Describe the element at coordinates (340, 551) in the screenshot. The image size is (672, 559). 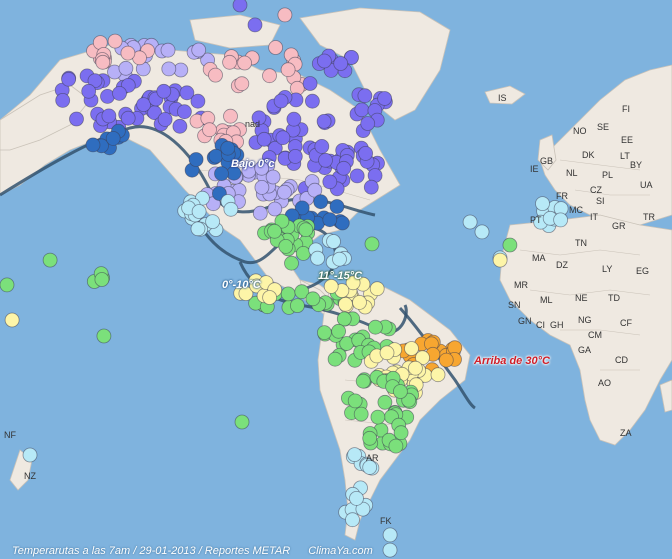
I see `footer-brand: ClimaYa.com` at that location.